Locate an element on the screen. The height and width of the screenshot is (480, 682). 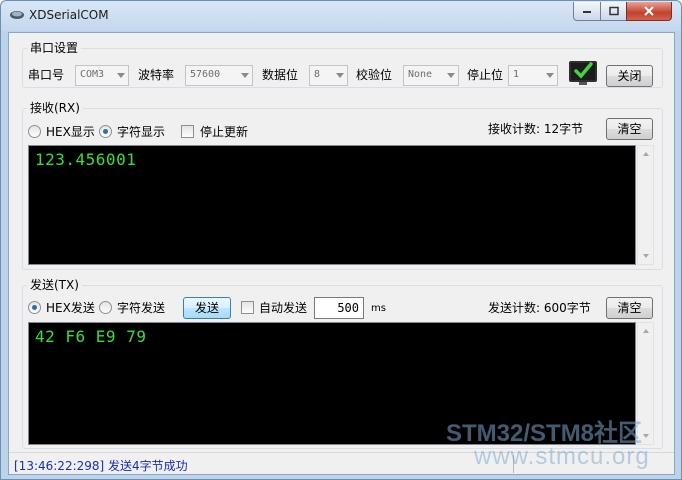
port-select-value: COM3 is located at coordinates (92, 74).